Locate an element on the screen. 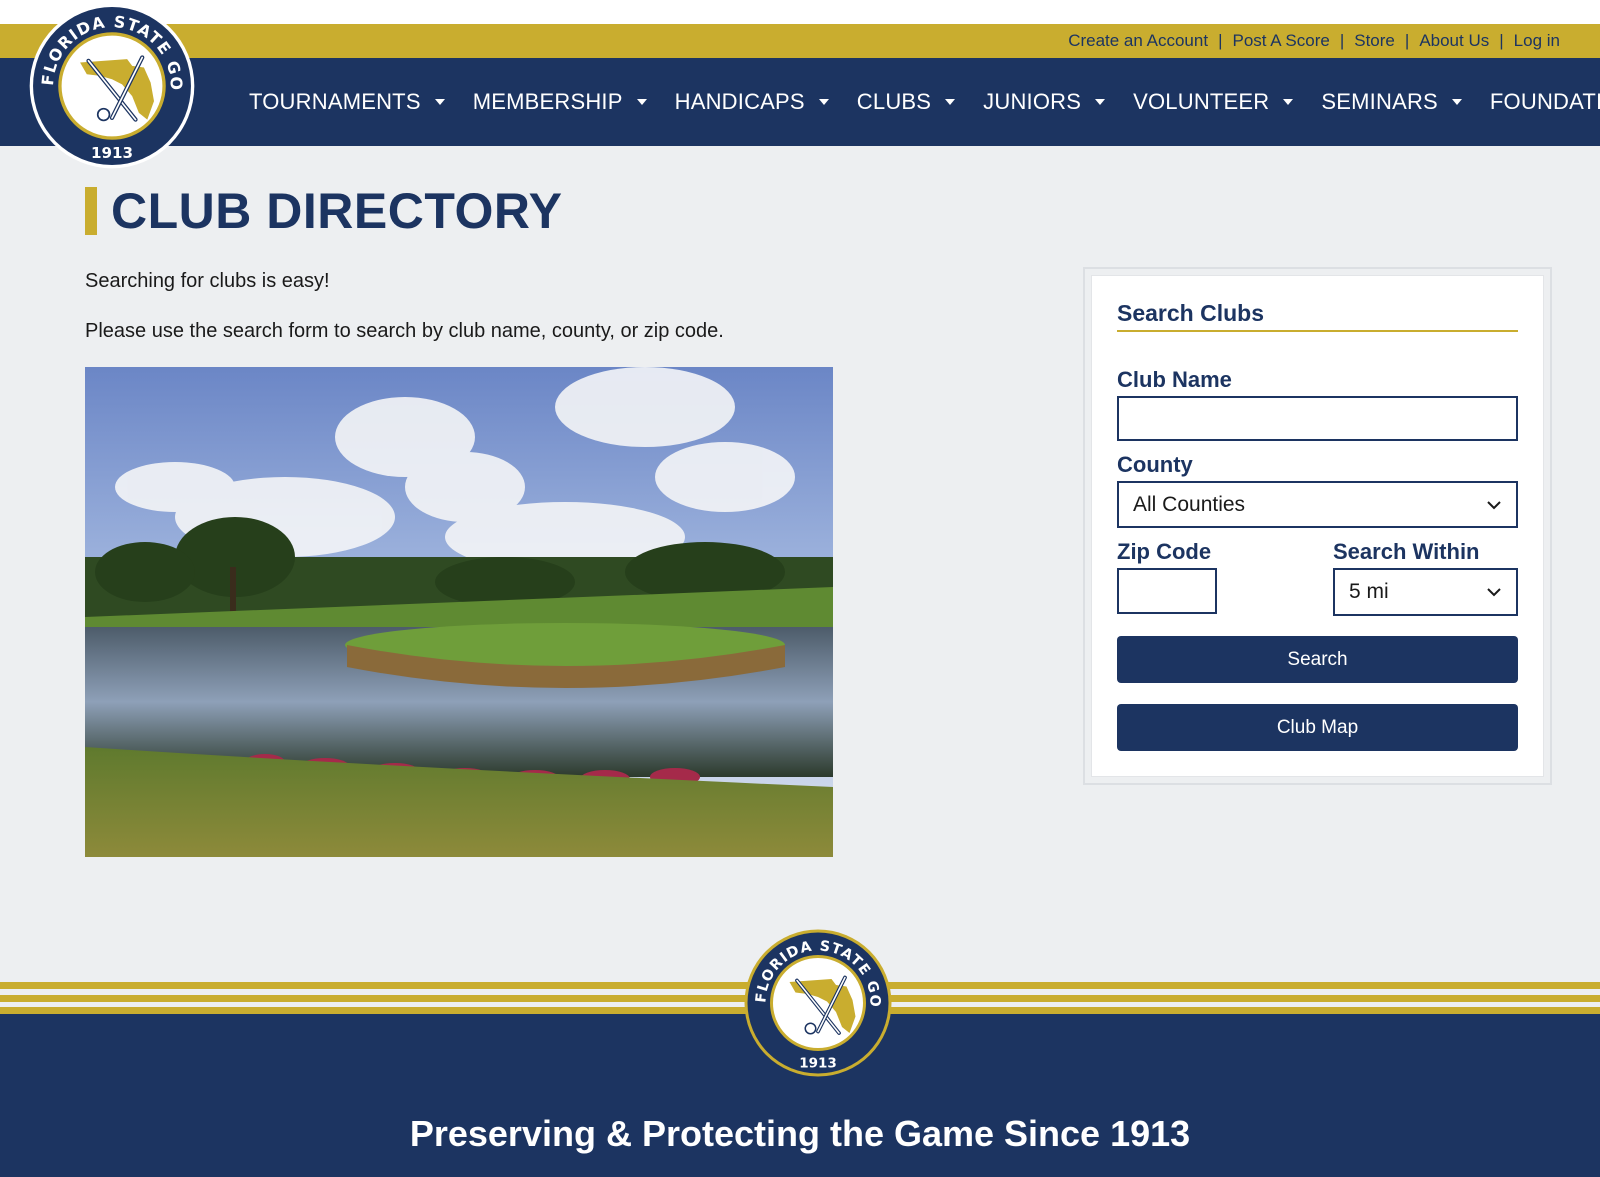 This screenshot has height=1177, width=1600. logo-year: 1913 is located at coordinates (112, 153).